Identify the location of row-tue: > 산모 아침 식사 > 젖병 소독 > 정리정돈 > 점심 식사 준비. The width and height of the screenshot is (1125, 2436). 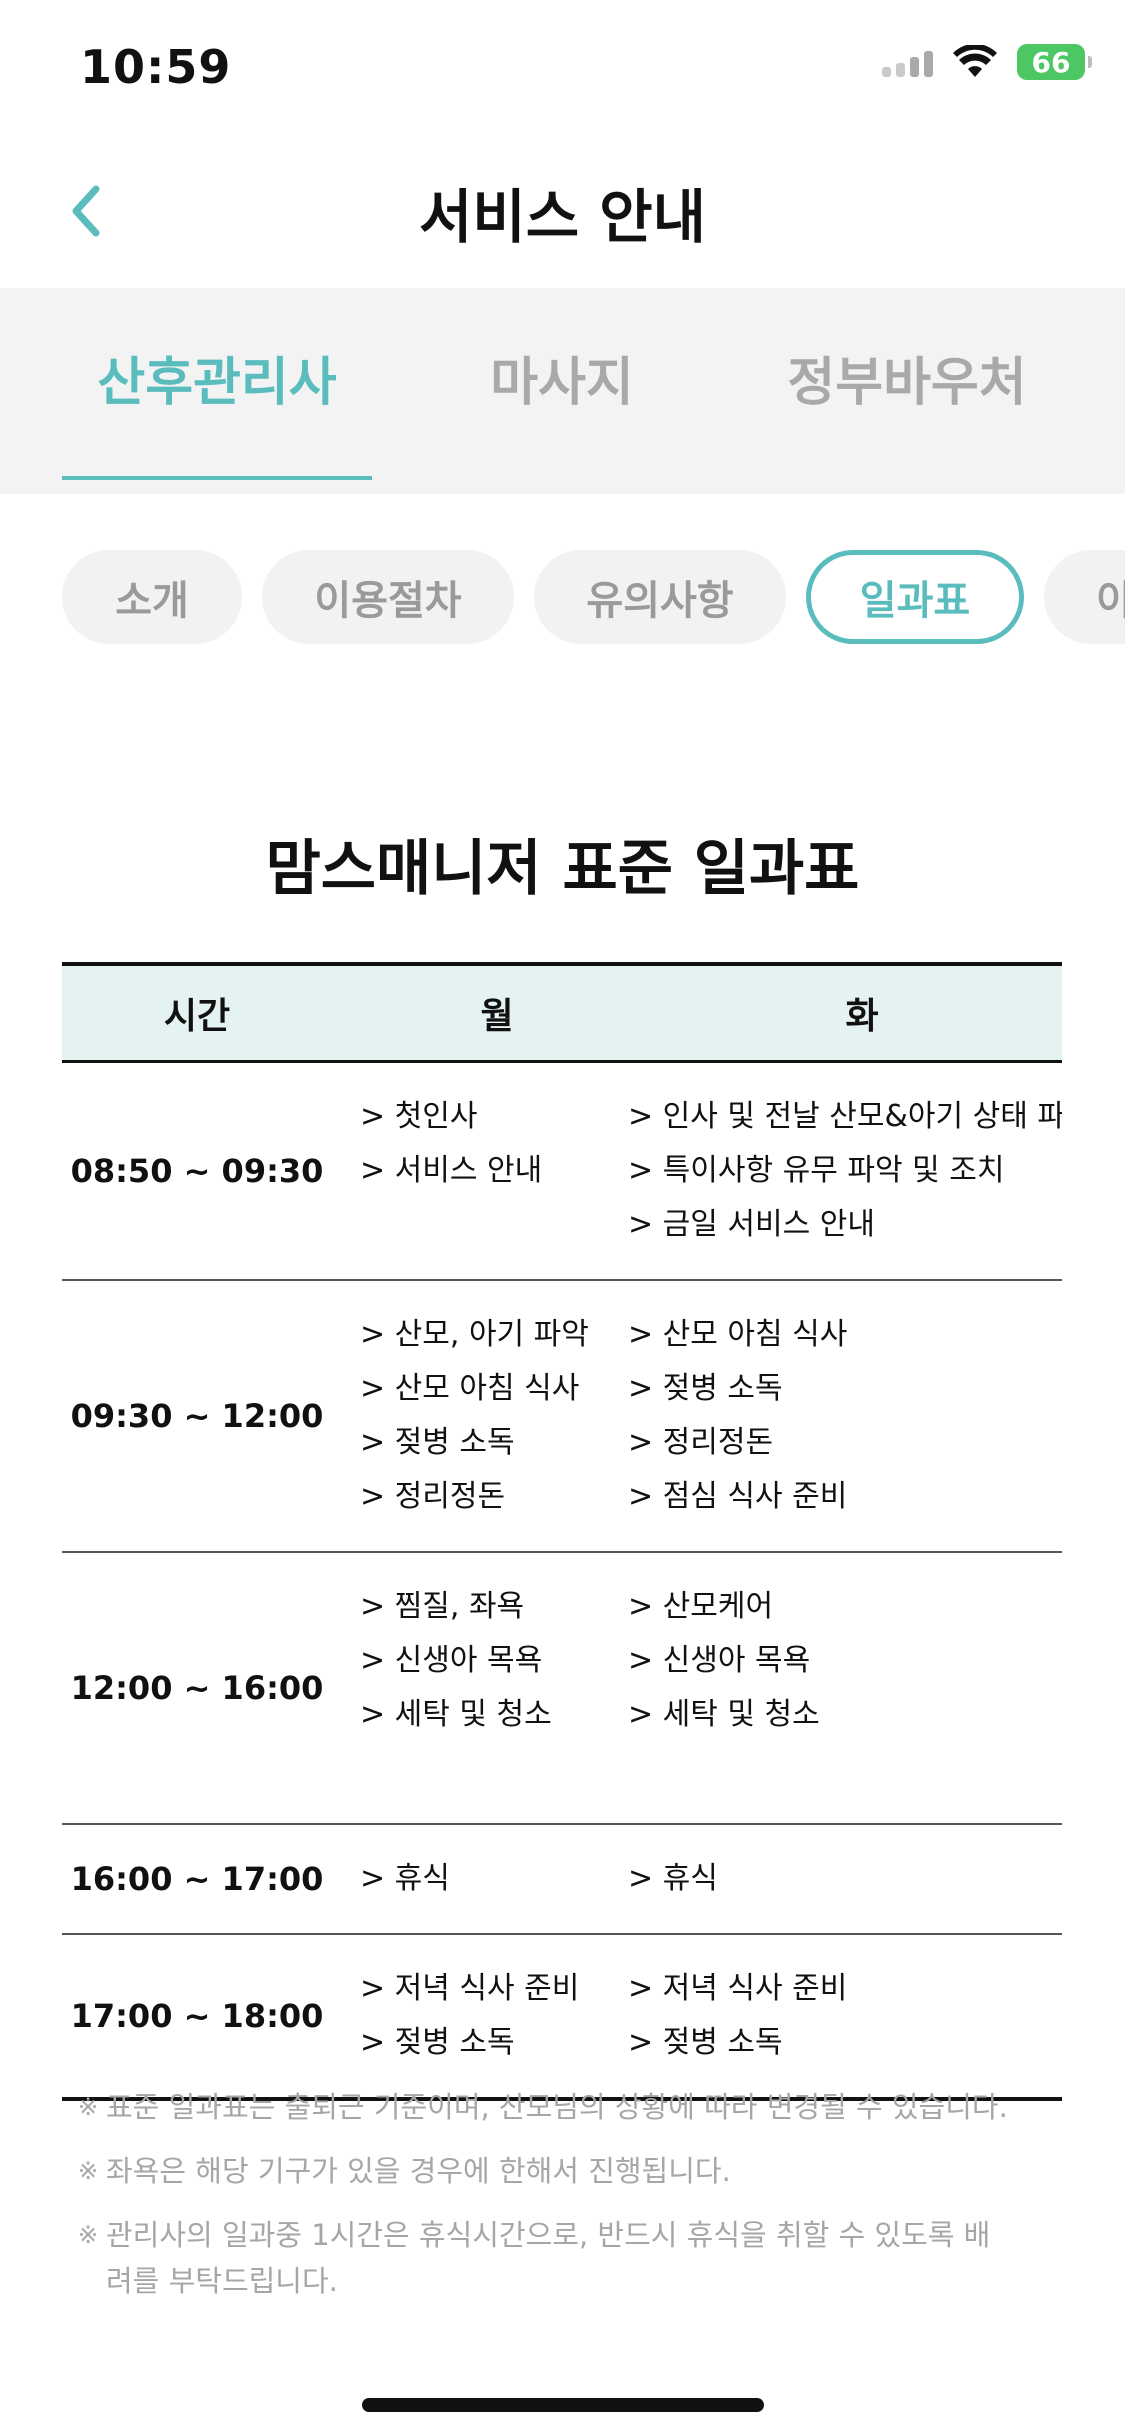
(845, 1416).